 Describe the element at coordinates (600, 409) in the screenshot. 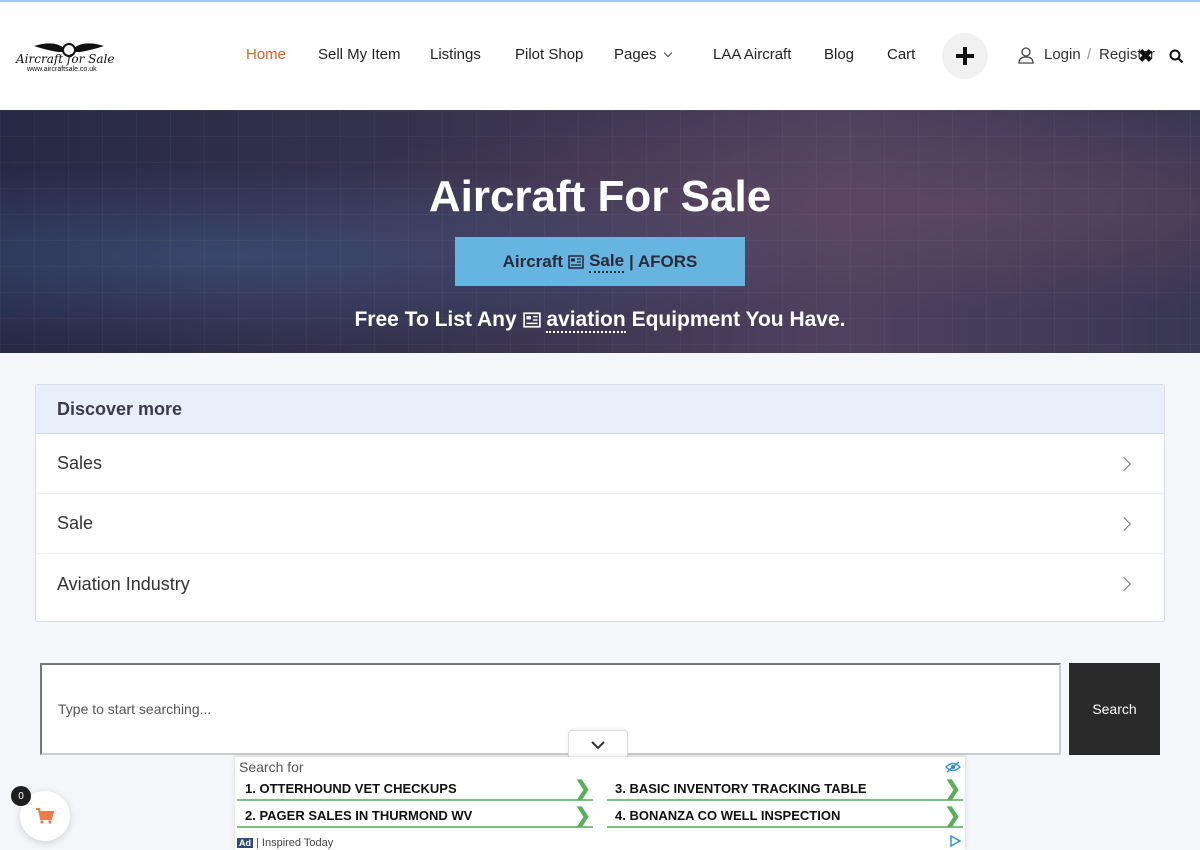

I see `discover-heading: Discover more` at that location.